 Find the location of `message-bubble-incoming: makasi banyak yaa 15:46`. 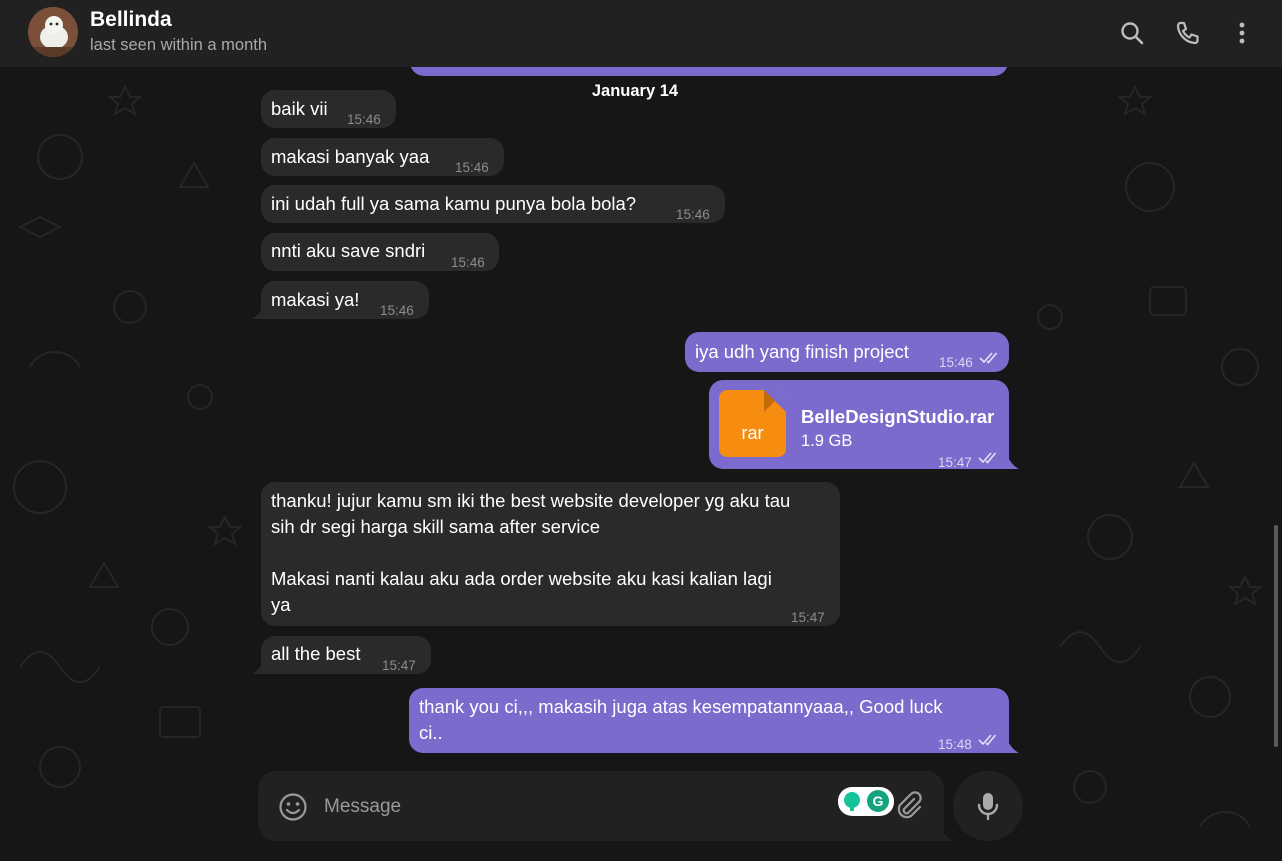

message-bubble-incoming: makasi banyak yaa 15:46 is located at coordinates (382, 157).